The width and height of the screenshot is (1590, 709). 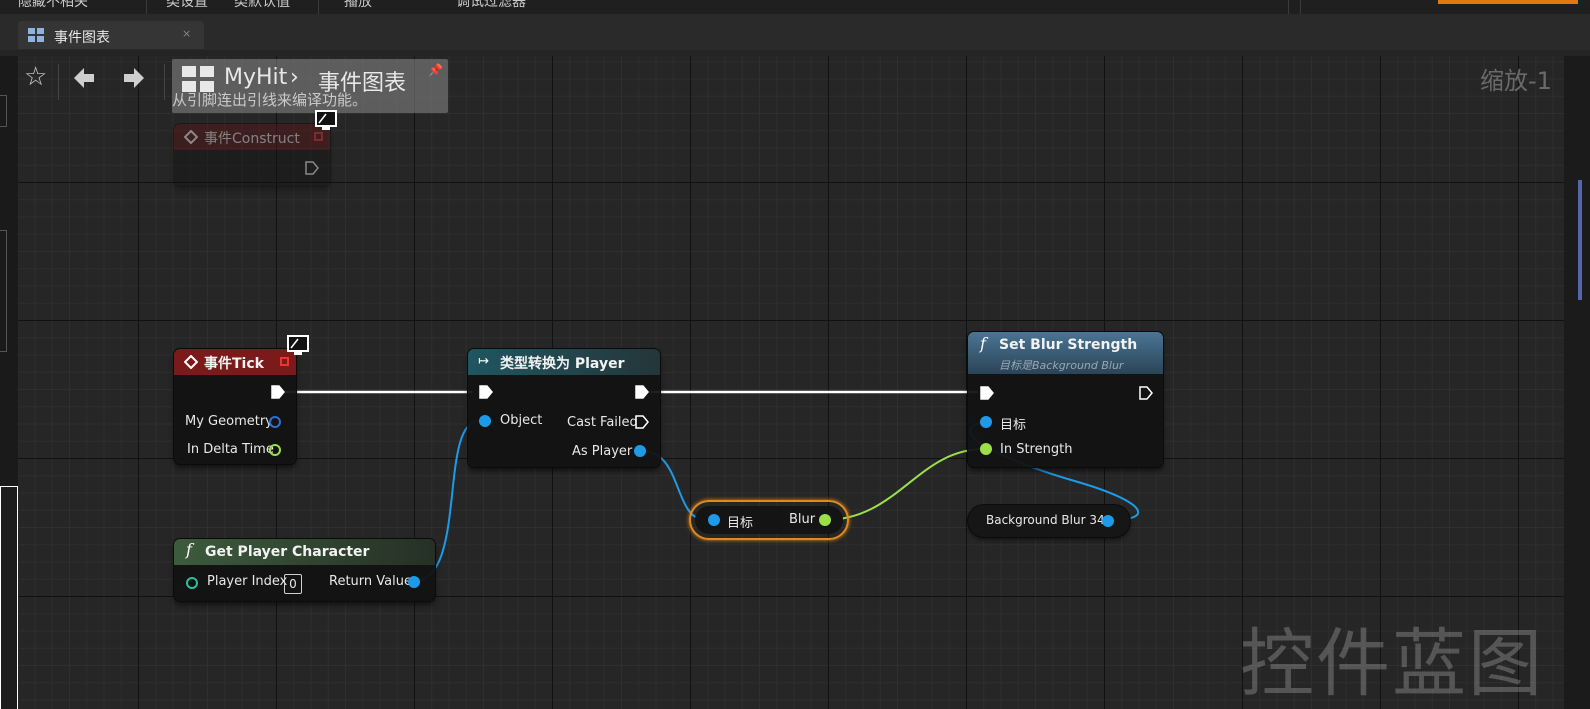 What do you see at coordinates (1392, 664) in the screenshot?
I see `blueprint-watermark: 控件蓝图` at bounding box center [1392, 664].